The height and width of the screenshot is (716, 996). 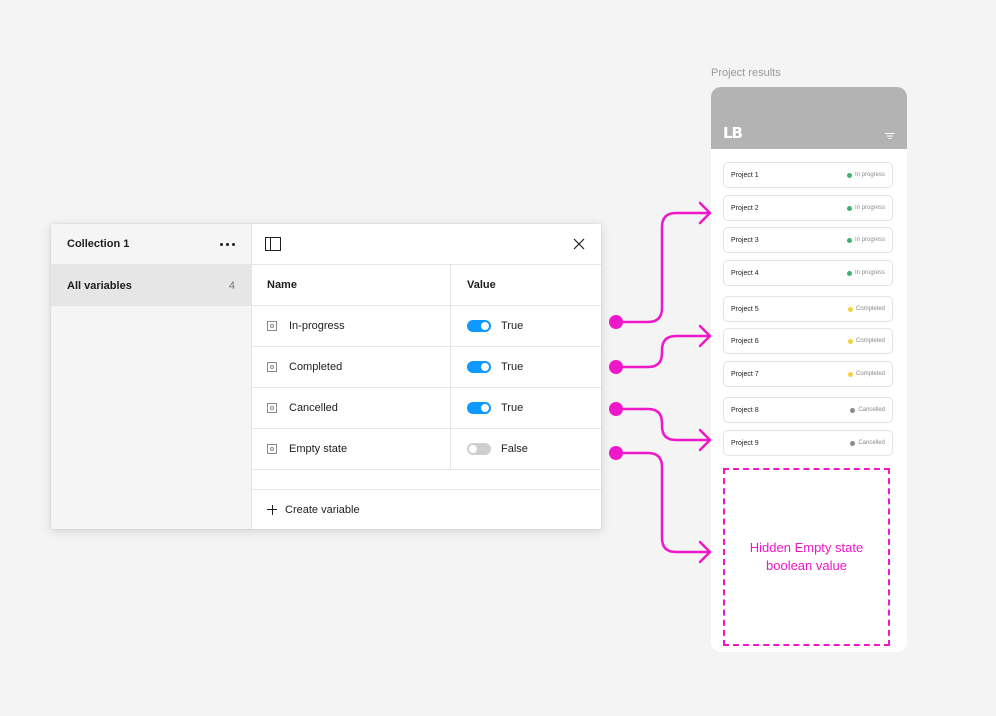 What do you see at coordinates (426, 449) in the screenshot?
I see `table-row: Empty state False` at bounding box center [426, 449].